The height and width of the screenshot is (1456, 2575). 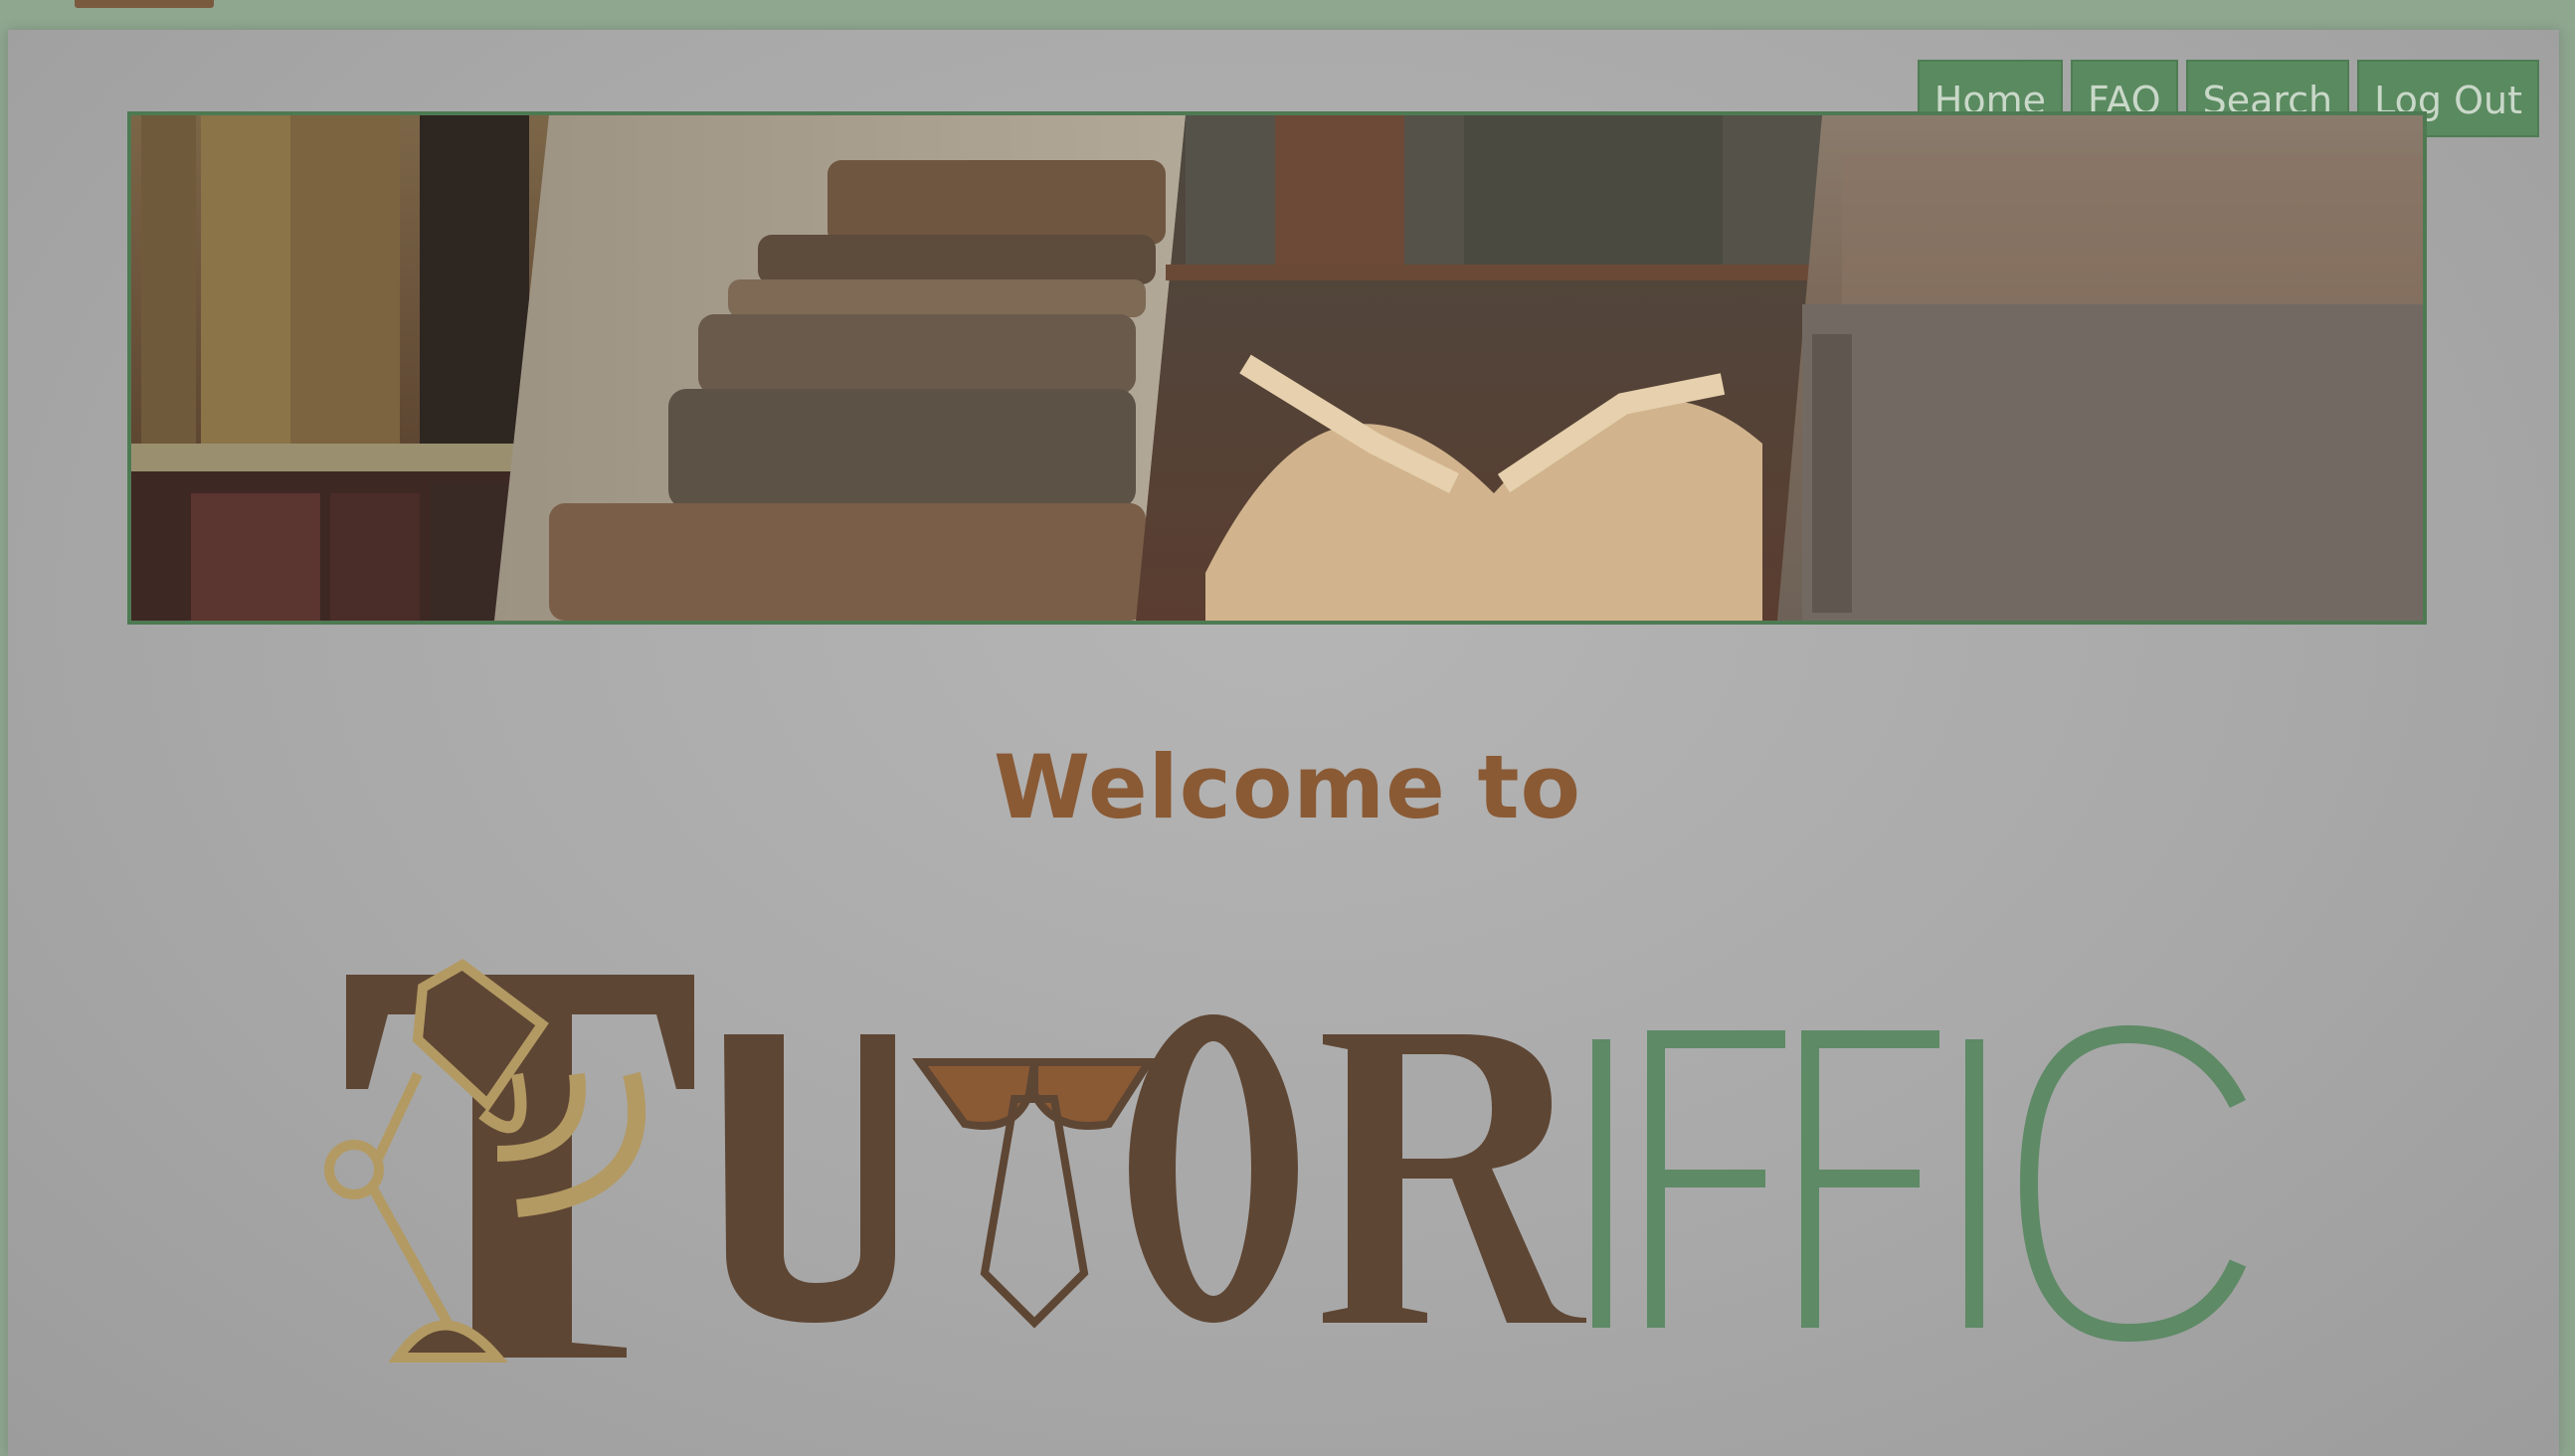 I want to click on banner-panel-open-book, so click(x=1479, y=368).